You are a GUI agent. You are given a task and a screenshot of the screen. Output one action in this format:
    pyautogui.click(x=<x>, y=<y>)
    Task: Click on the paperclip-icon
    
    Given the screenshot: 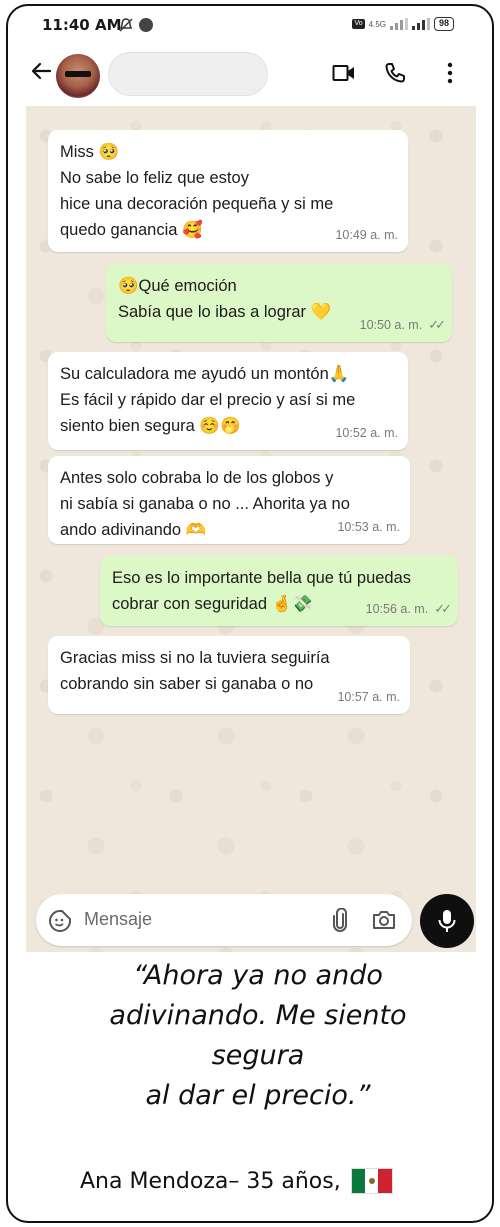 What is the action you would take?
    pyautogui.click(x=340, y=922)
    